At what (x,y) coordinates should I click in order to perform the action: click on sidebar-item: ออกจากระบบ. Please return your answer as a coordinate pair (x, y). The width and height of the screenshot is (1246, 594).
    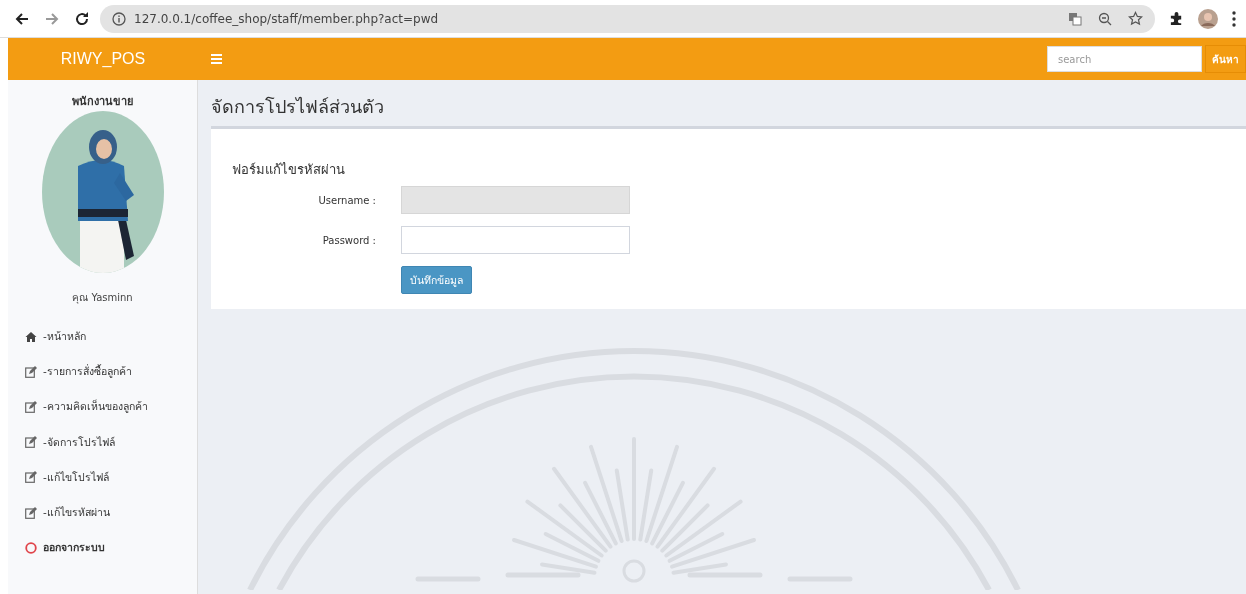
    Looking at the image, I should click on (102, 548).